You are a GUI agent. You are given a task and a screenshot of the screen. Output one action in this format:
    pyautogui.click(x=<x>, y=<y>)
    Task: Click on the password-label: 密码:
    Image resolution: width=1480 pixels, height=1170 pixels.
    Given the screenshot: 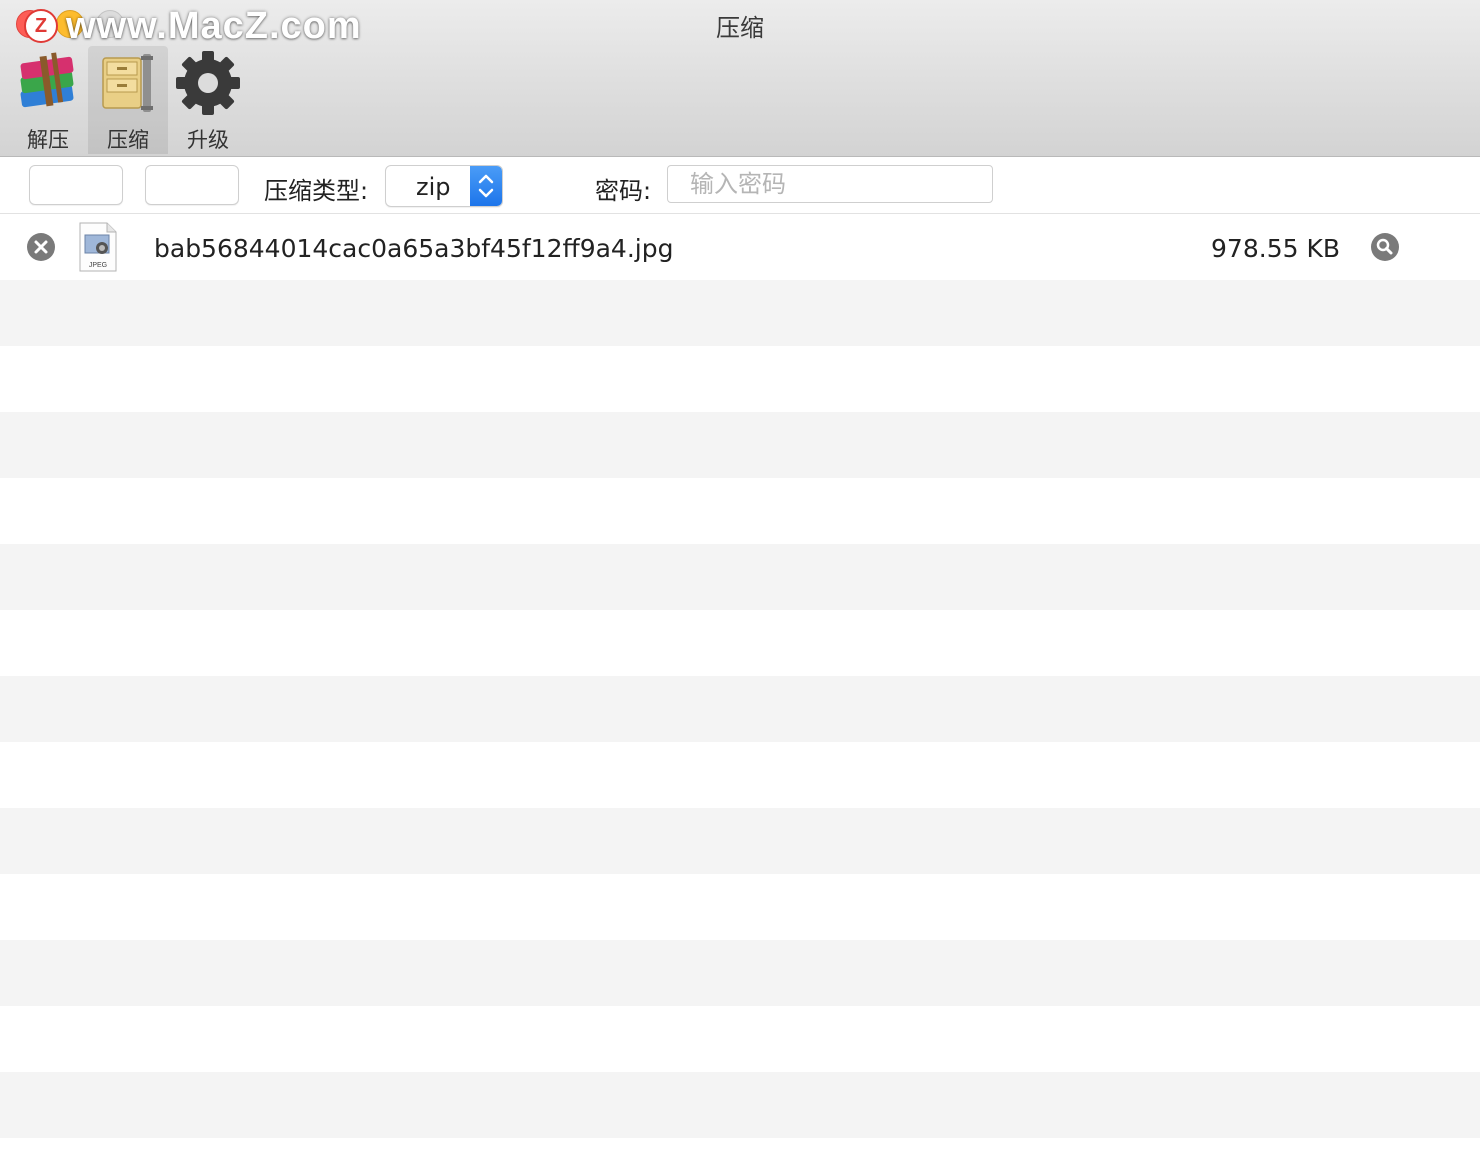 What is the action you would take?
    pyautogui.click(x=623, y=191)
    